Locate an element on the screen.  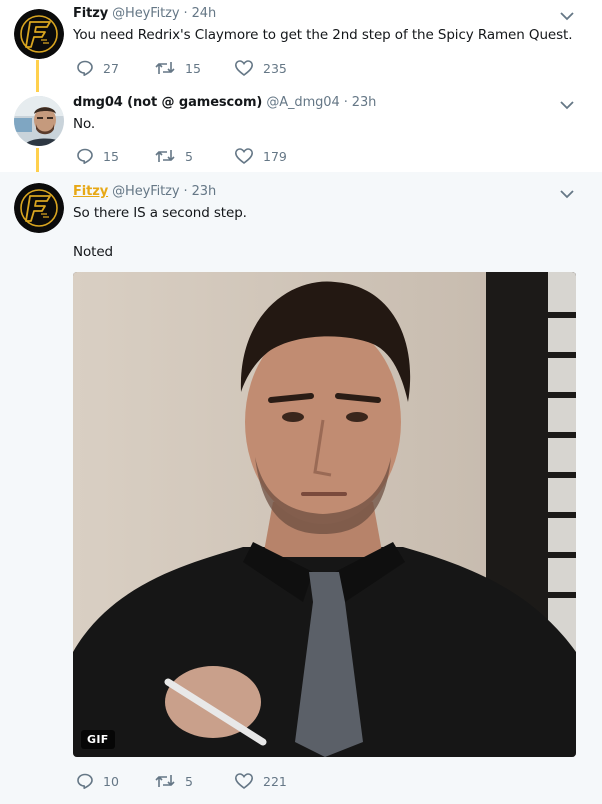
reply-count: 27 is located at coordinates (111, 68).